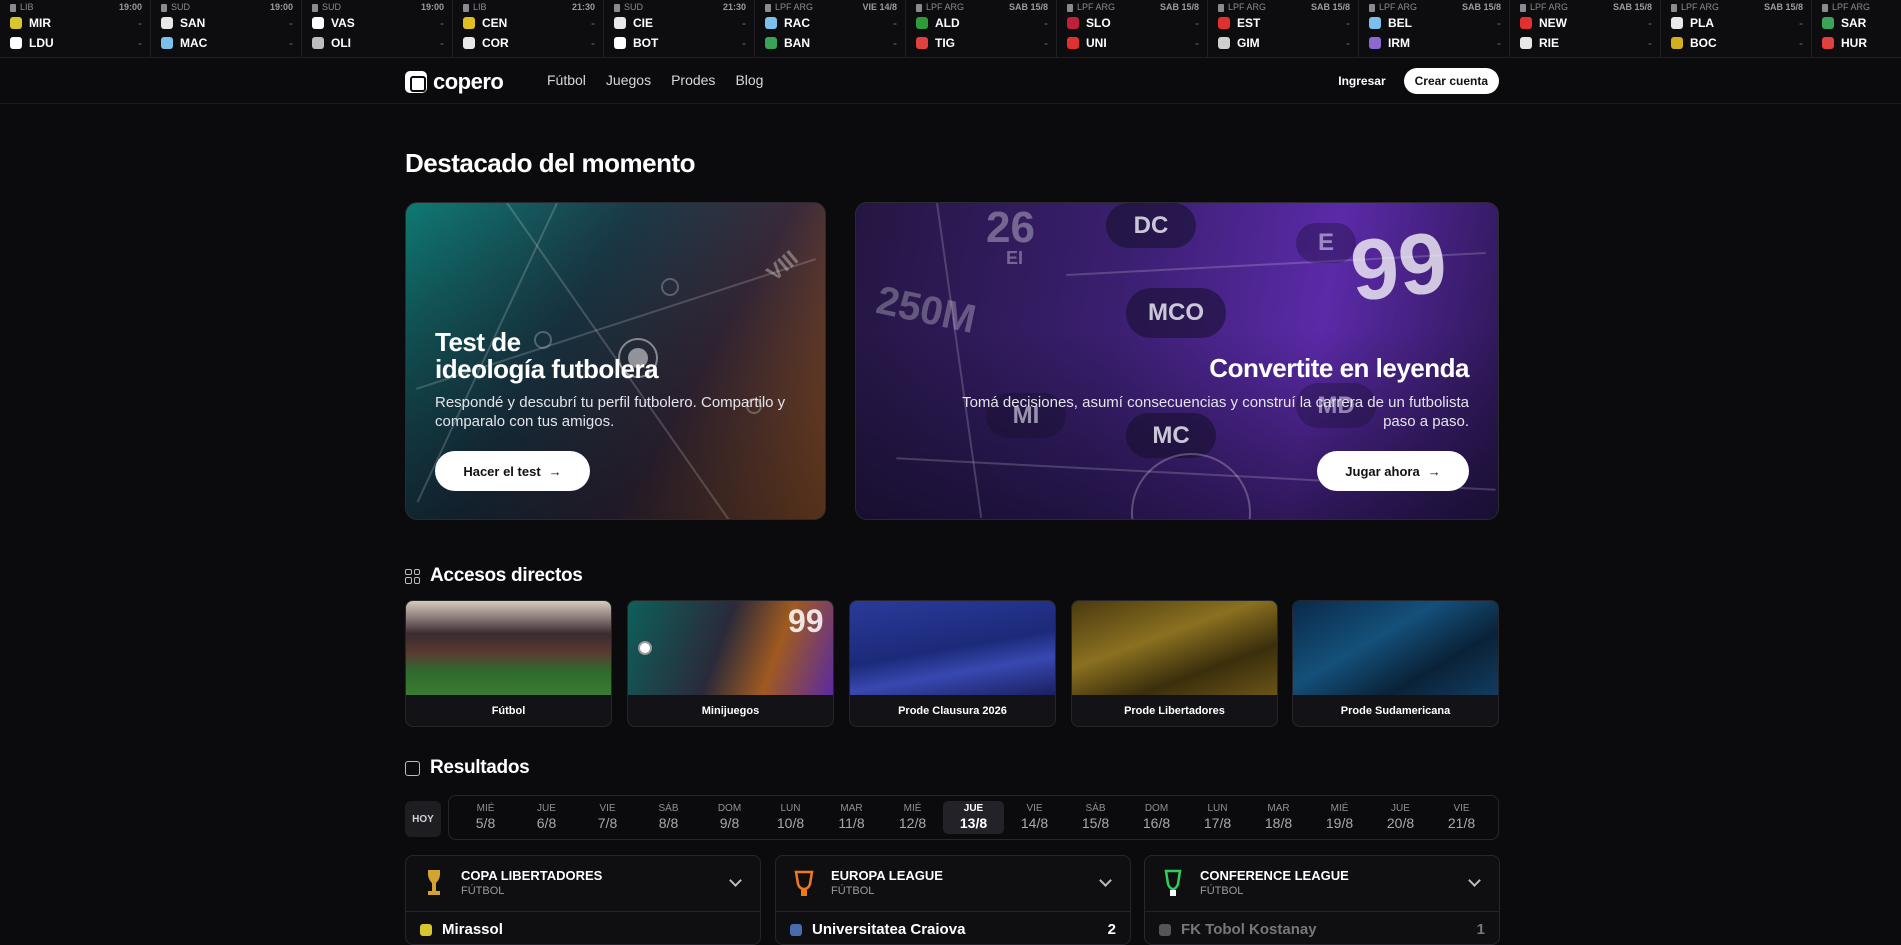 The height and width of the screenshot is (945, 1901). I want to click on decor-ei: EI, so click(1015, 258).